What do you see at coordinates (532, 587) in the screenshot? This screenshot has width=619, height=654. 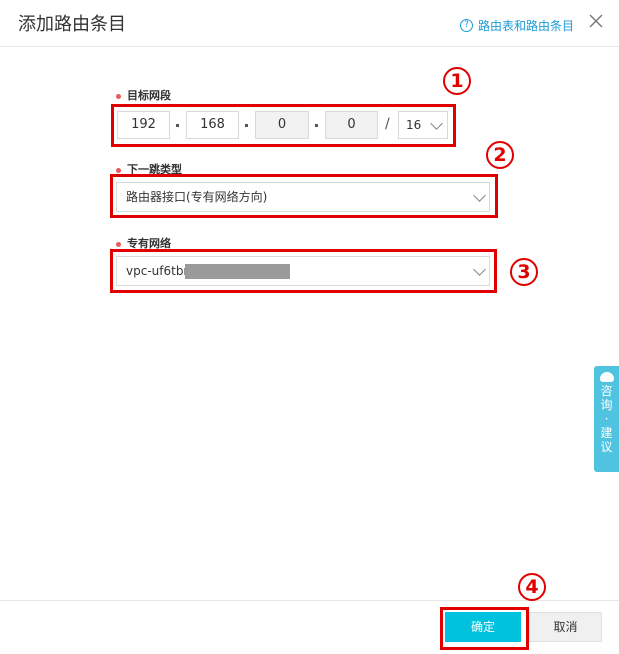 I see `annotation-badge-4: 4` at bounding box center [532, 587].